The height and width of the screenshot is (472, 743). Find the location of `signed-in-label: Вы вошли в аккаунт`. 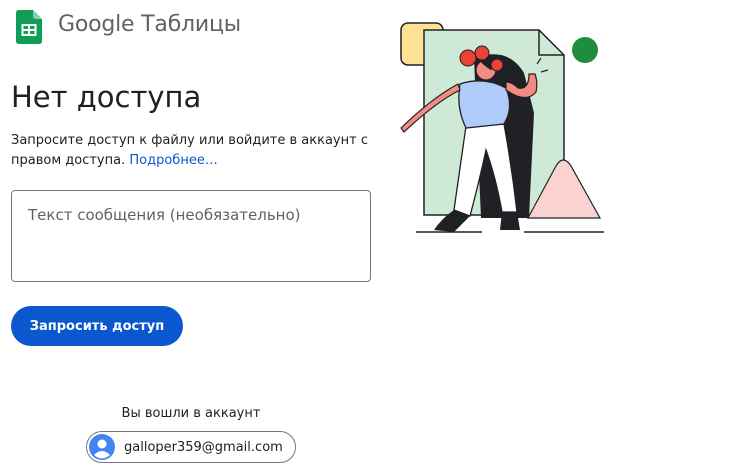

signed-in-label: Вы вошли в аккаунт is located at coordinates (191, 413).